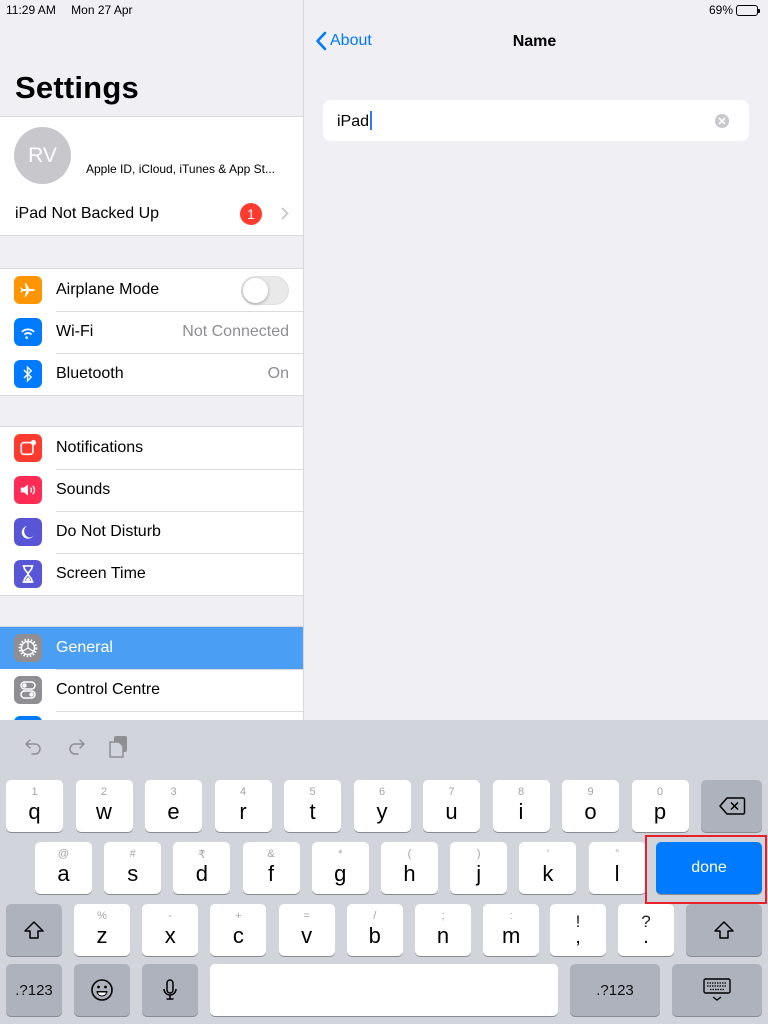 This screenshot has height=1024, width=768. I want to click on key-m: :m, so click(511, 930).